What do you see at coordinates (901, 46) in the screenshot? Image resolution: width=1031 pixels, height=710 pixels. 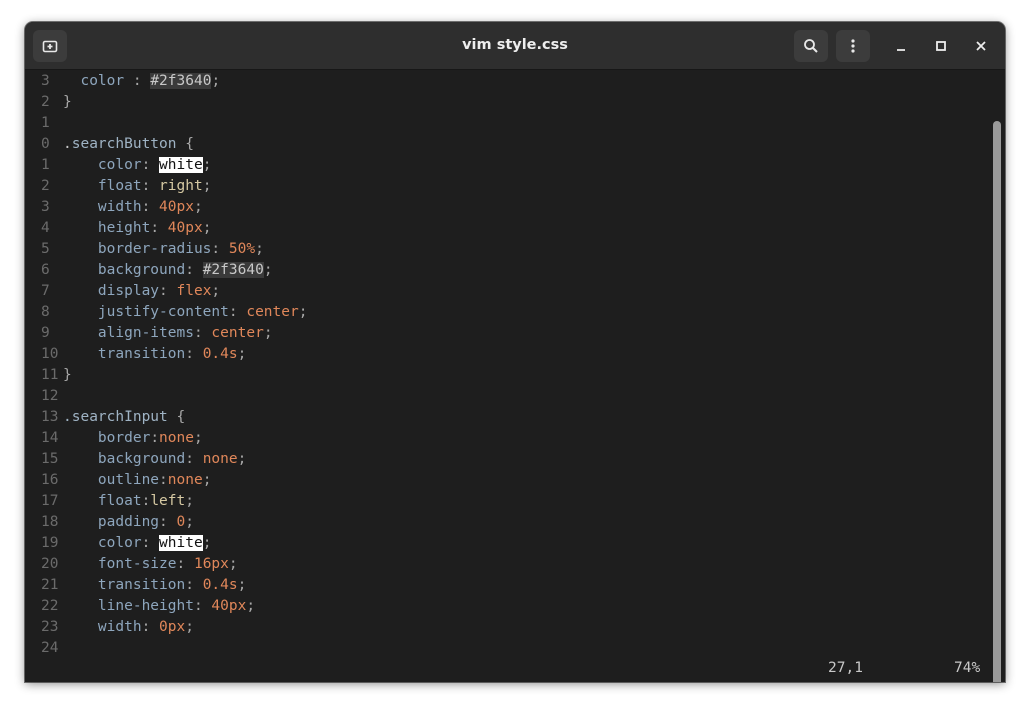 I see `minimize-button` at bounding box center [901, 46].